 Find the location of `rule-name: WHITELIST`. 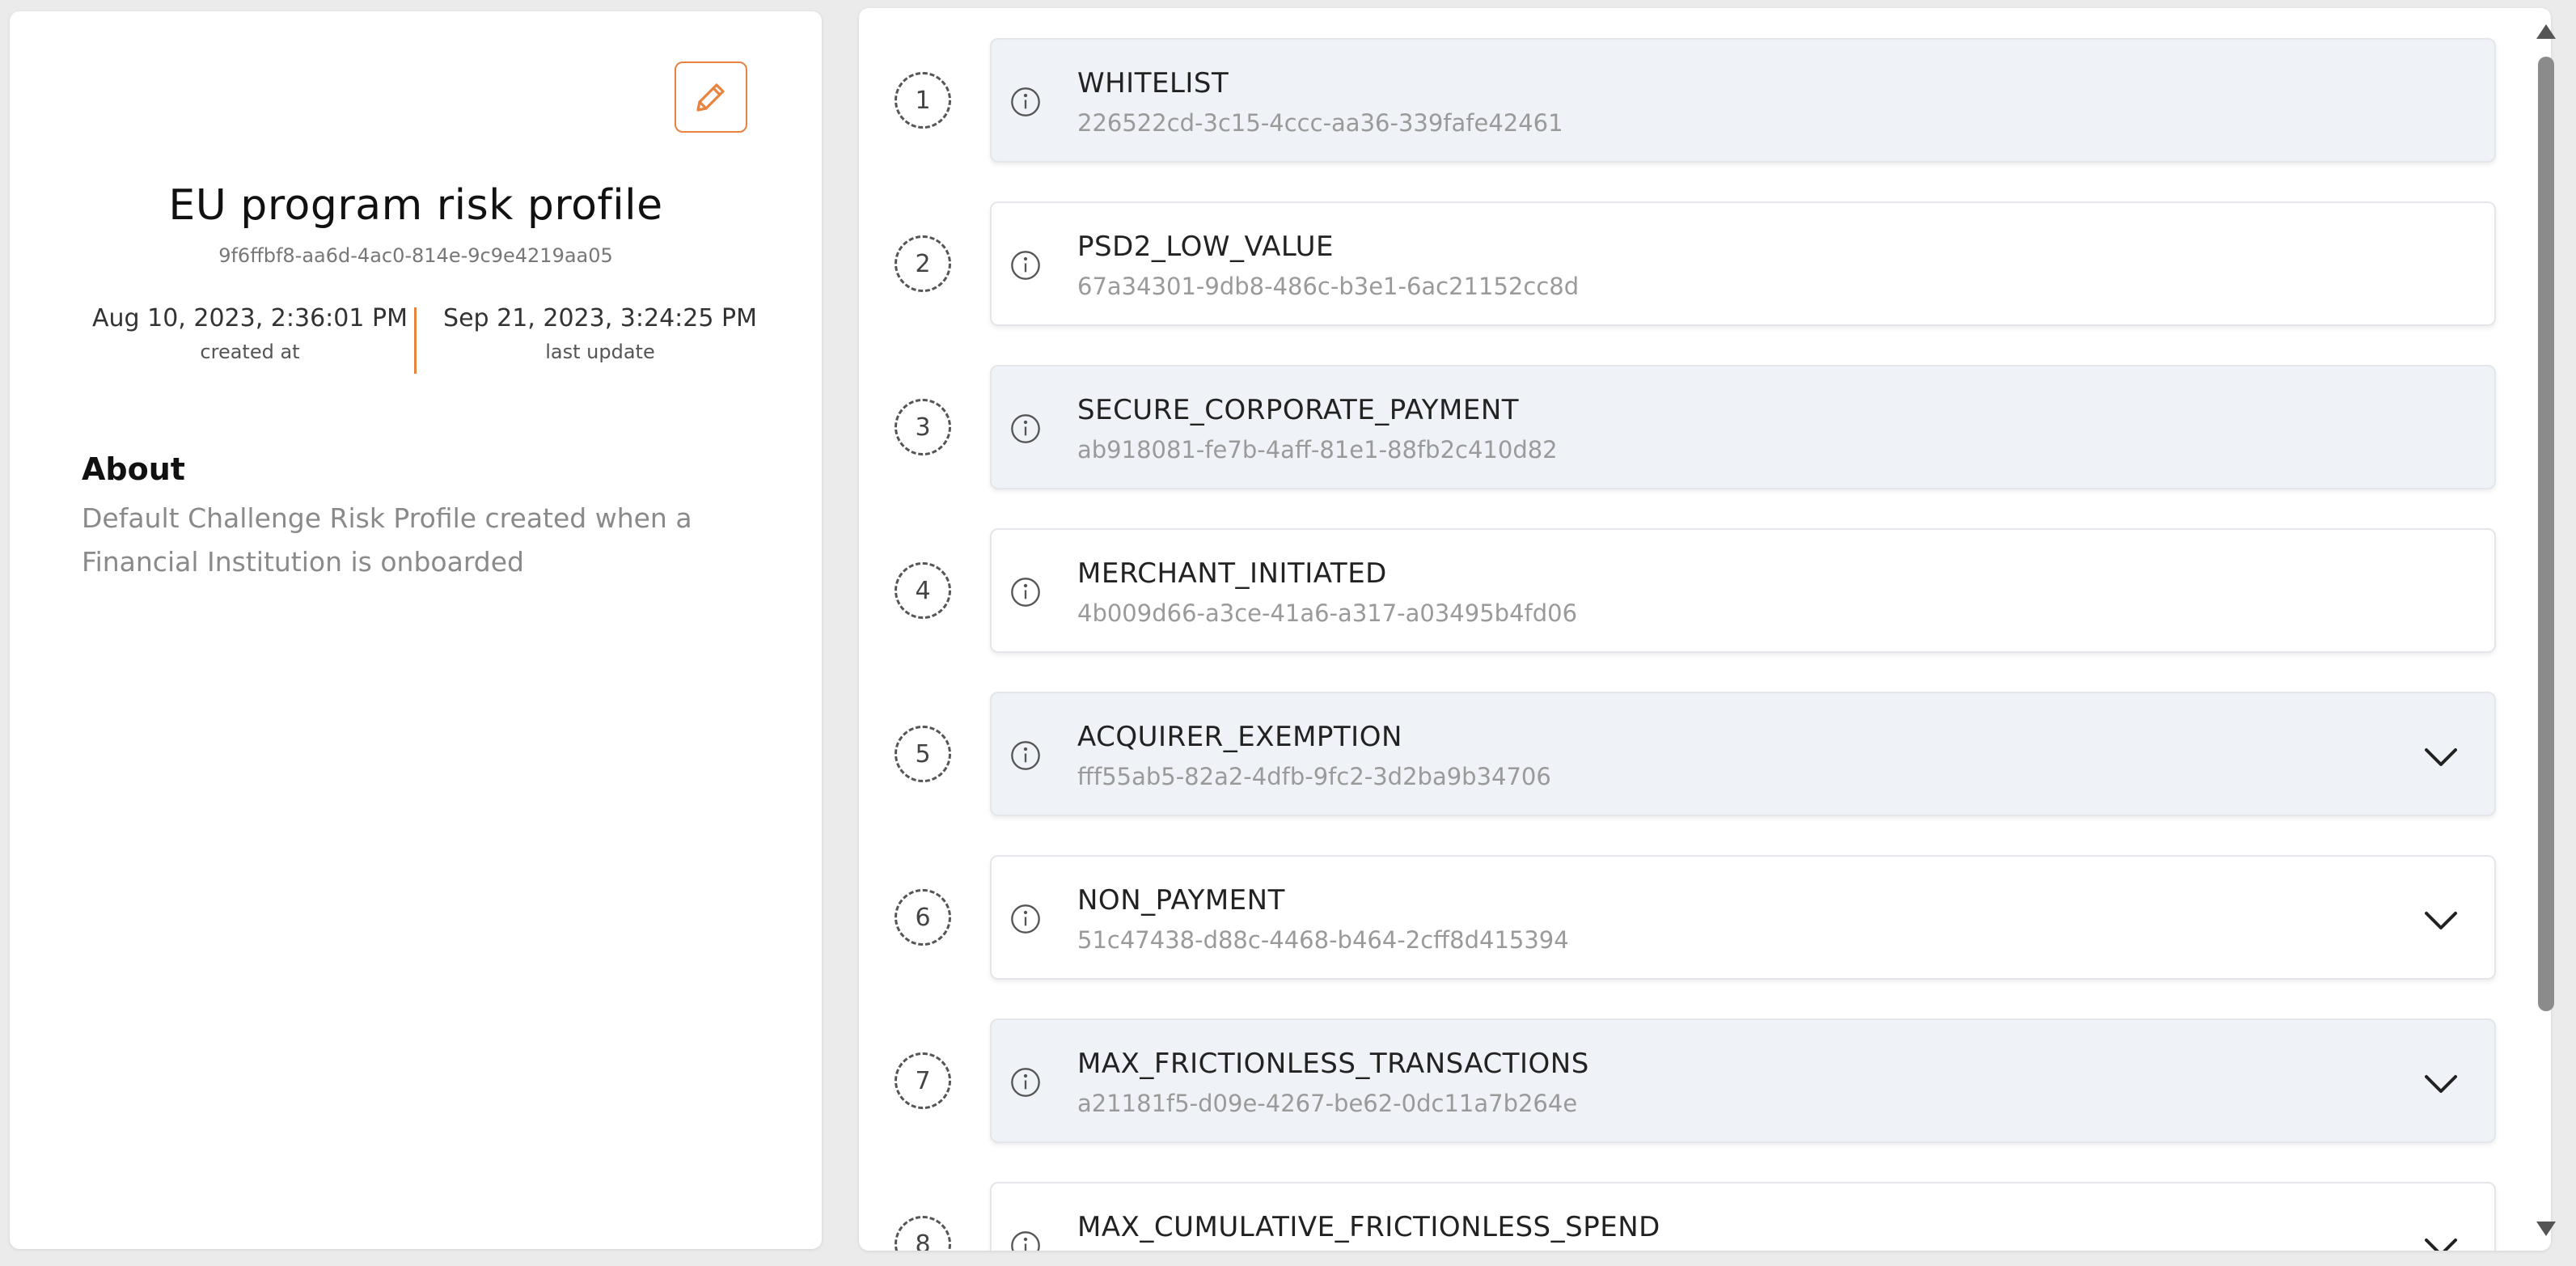

rule-name: WHITELIST is located at coordinates (1153, 83).